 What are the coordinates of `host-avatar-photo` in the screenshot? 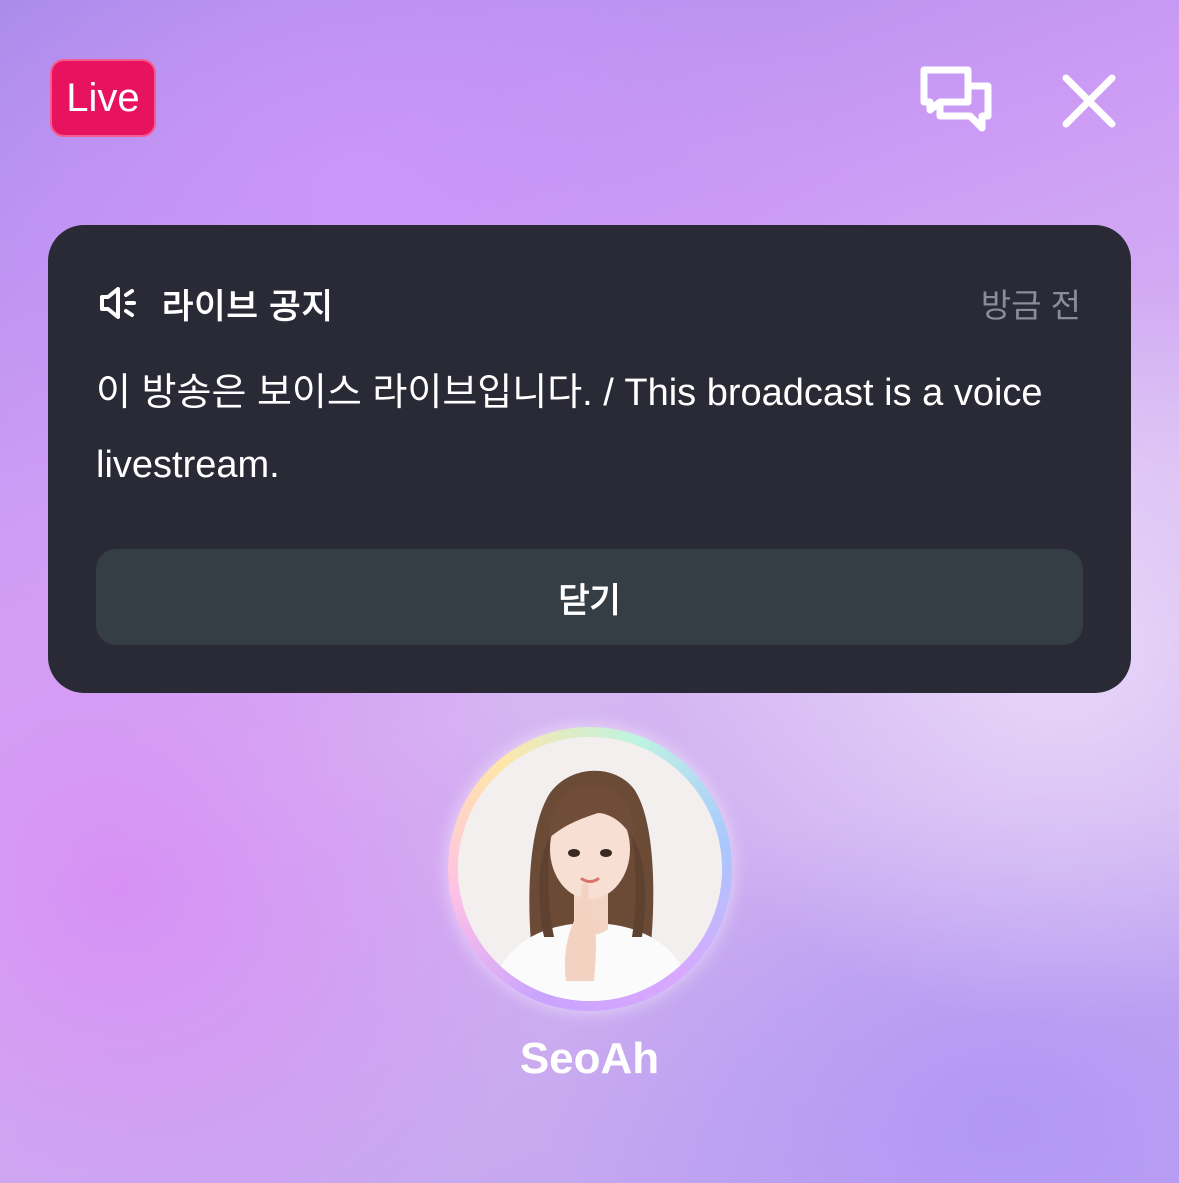 It's located at (590, 869).